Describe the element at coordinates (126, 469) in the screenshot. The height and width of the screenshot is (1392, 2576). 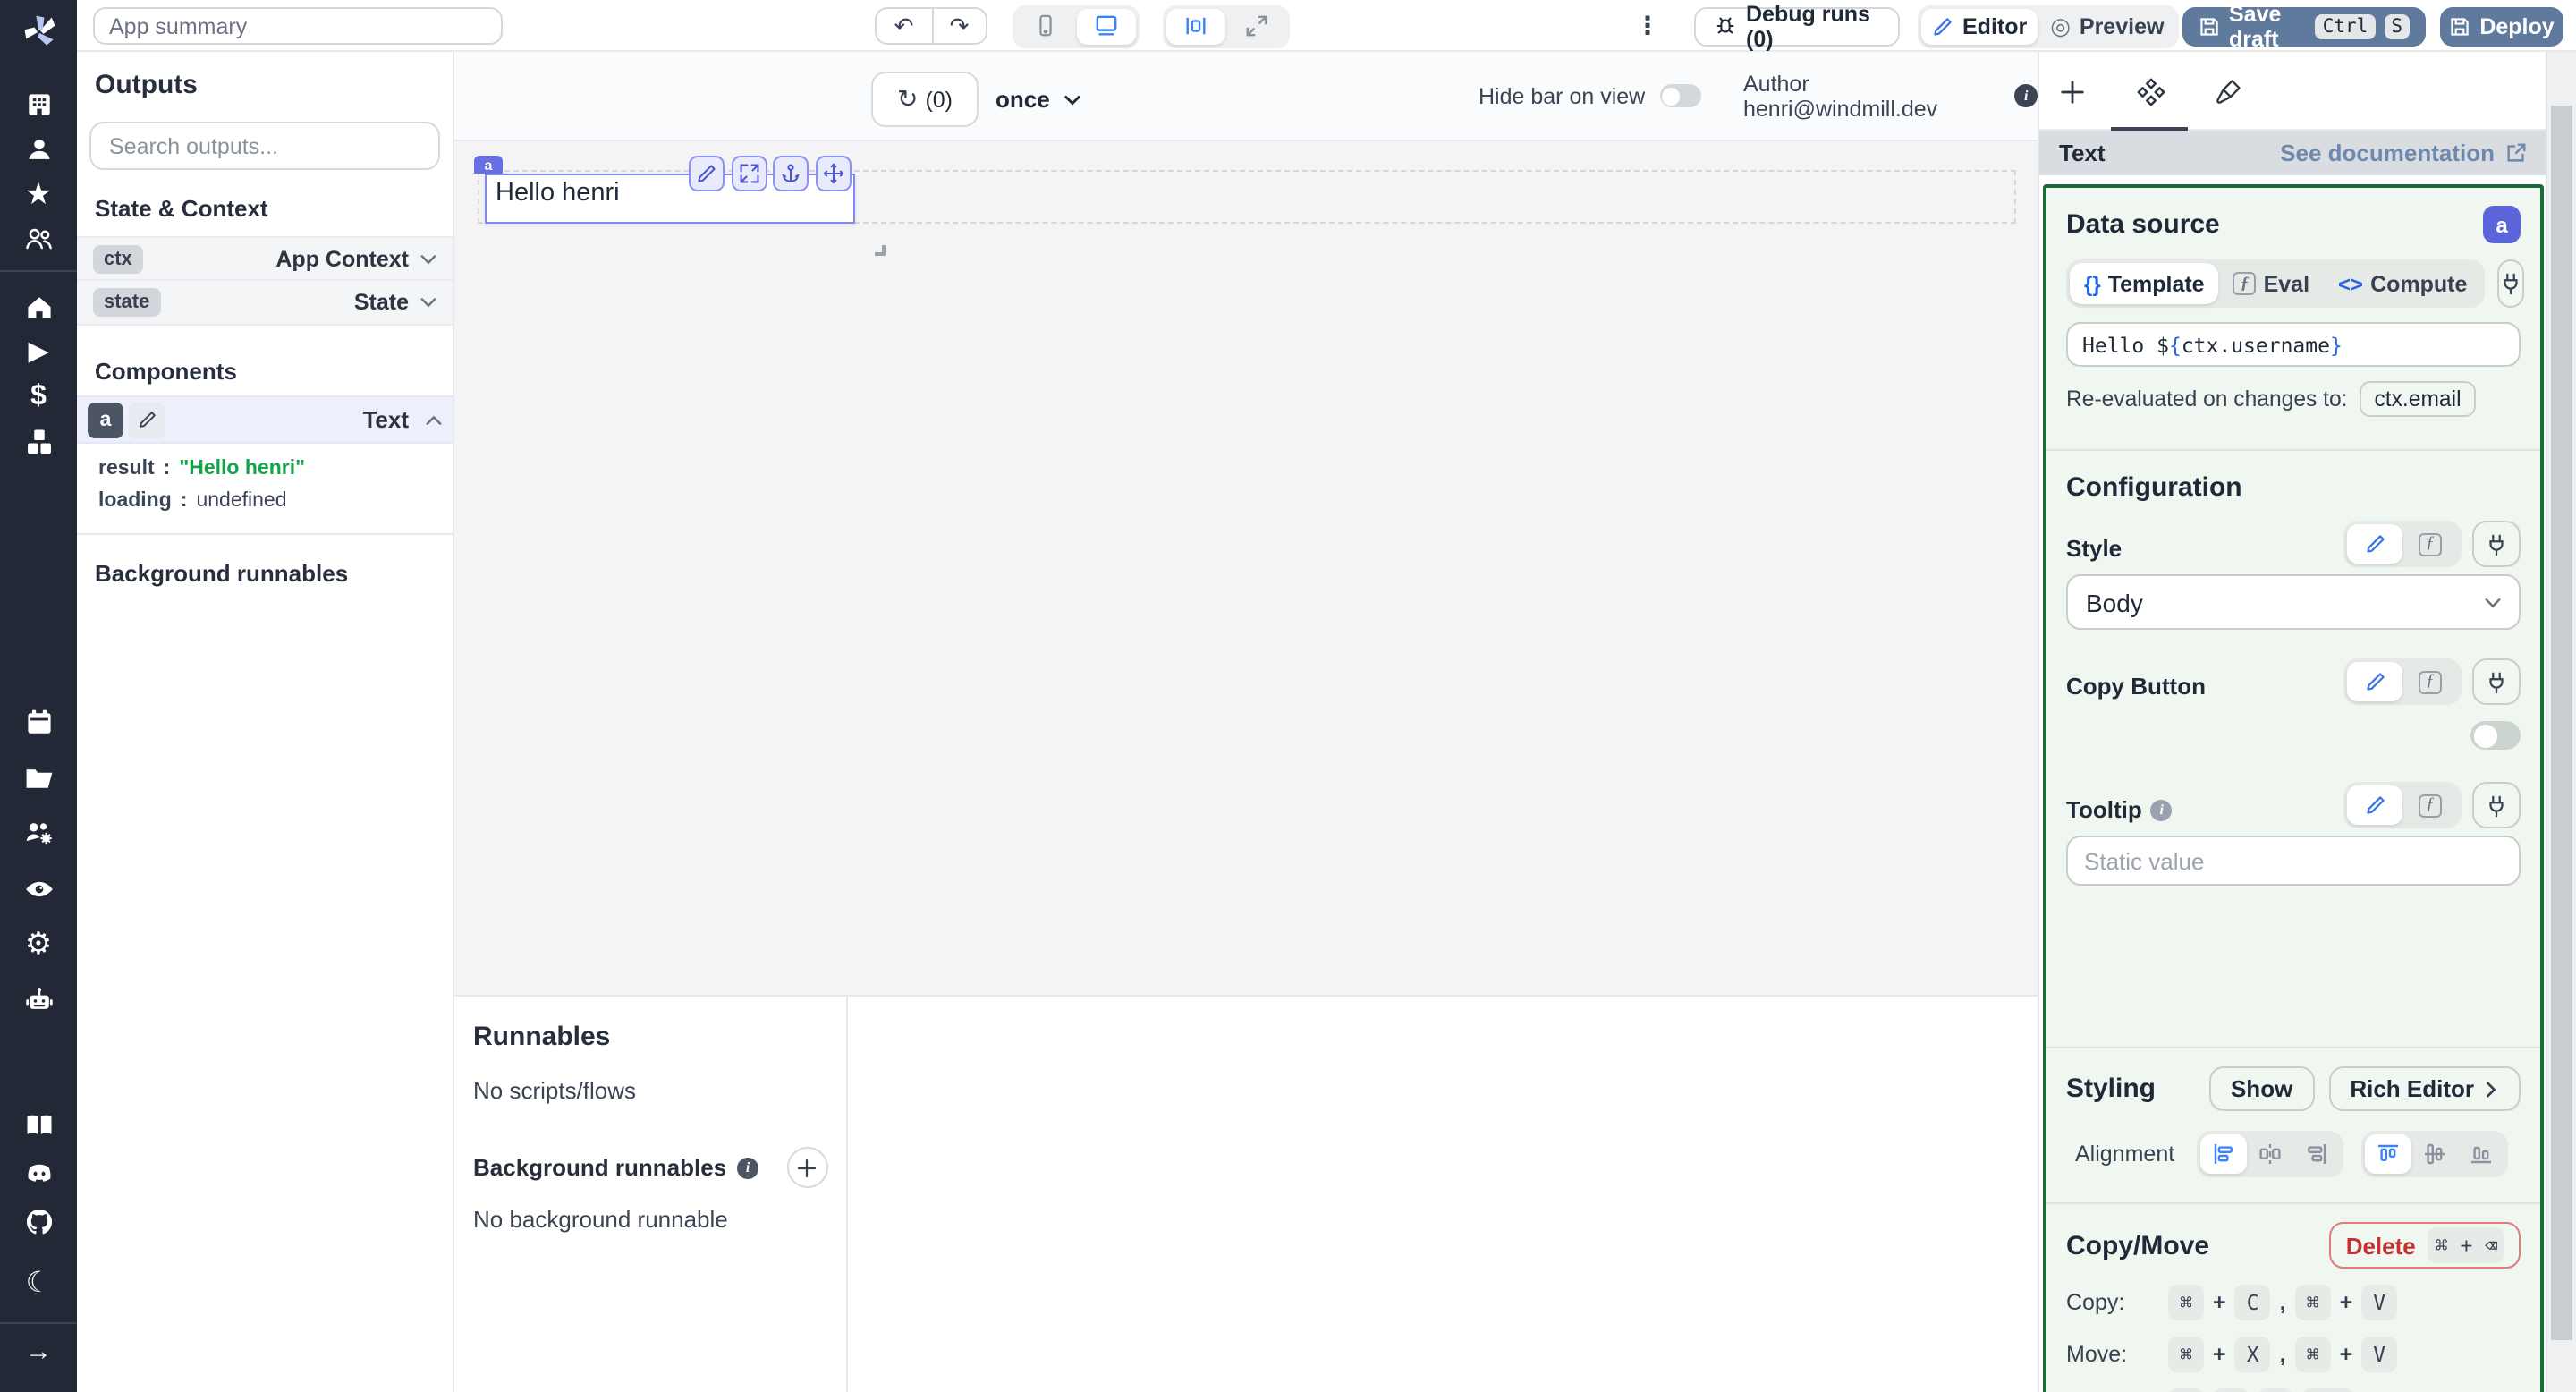
I see `result-key: result` at that location.